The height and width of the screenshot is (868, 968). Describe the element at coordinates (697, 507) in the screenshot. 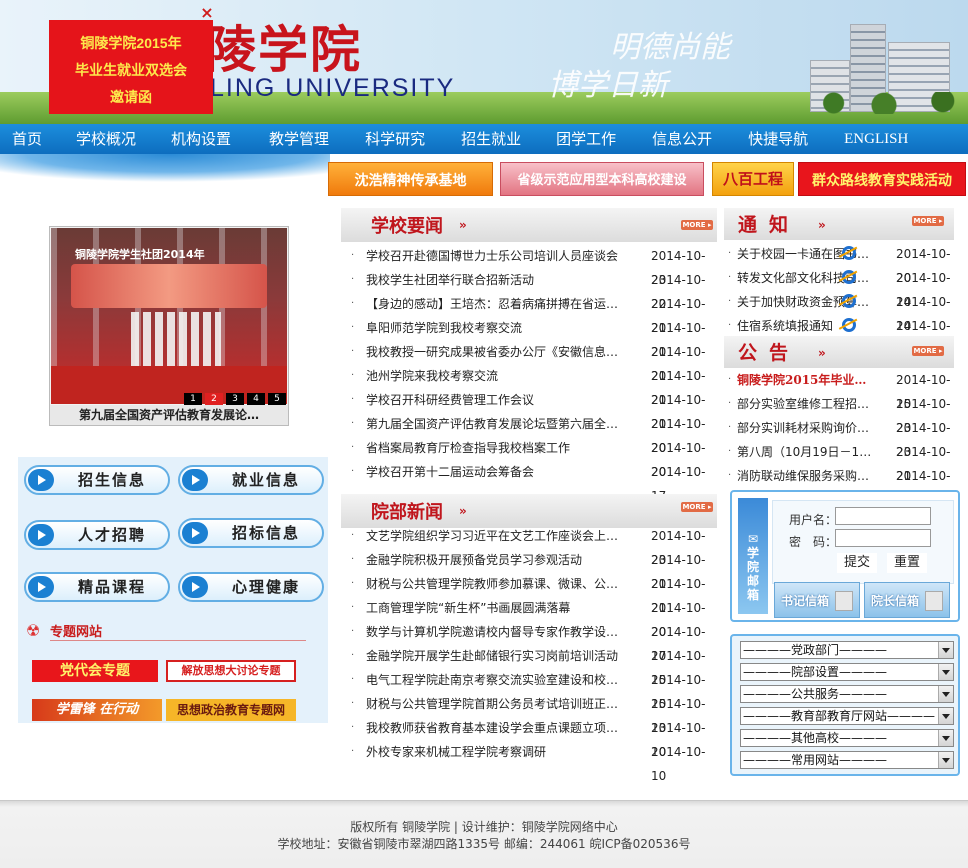

I see `dept-news-more-button: MORE ▸` at that location.